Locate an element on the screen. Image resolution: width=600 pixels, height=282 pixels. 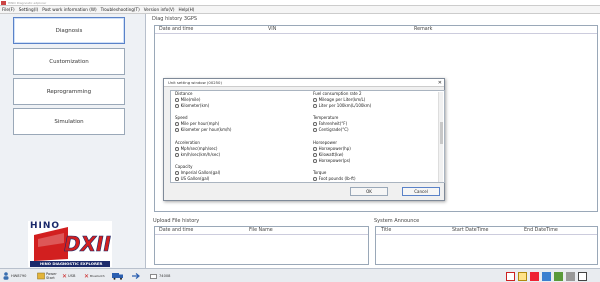
toolbar-icons is located at coordinates (546, 276).